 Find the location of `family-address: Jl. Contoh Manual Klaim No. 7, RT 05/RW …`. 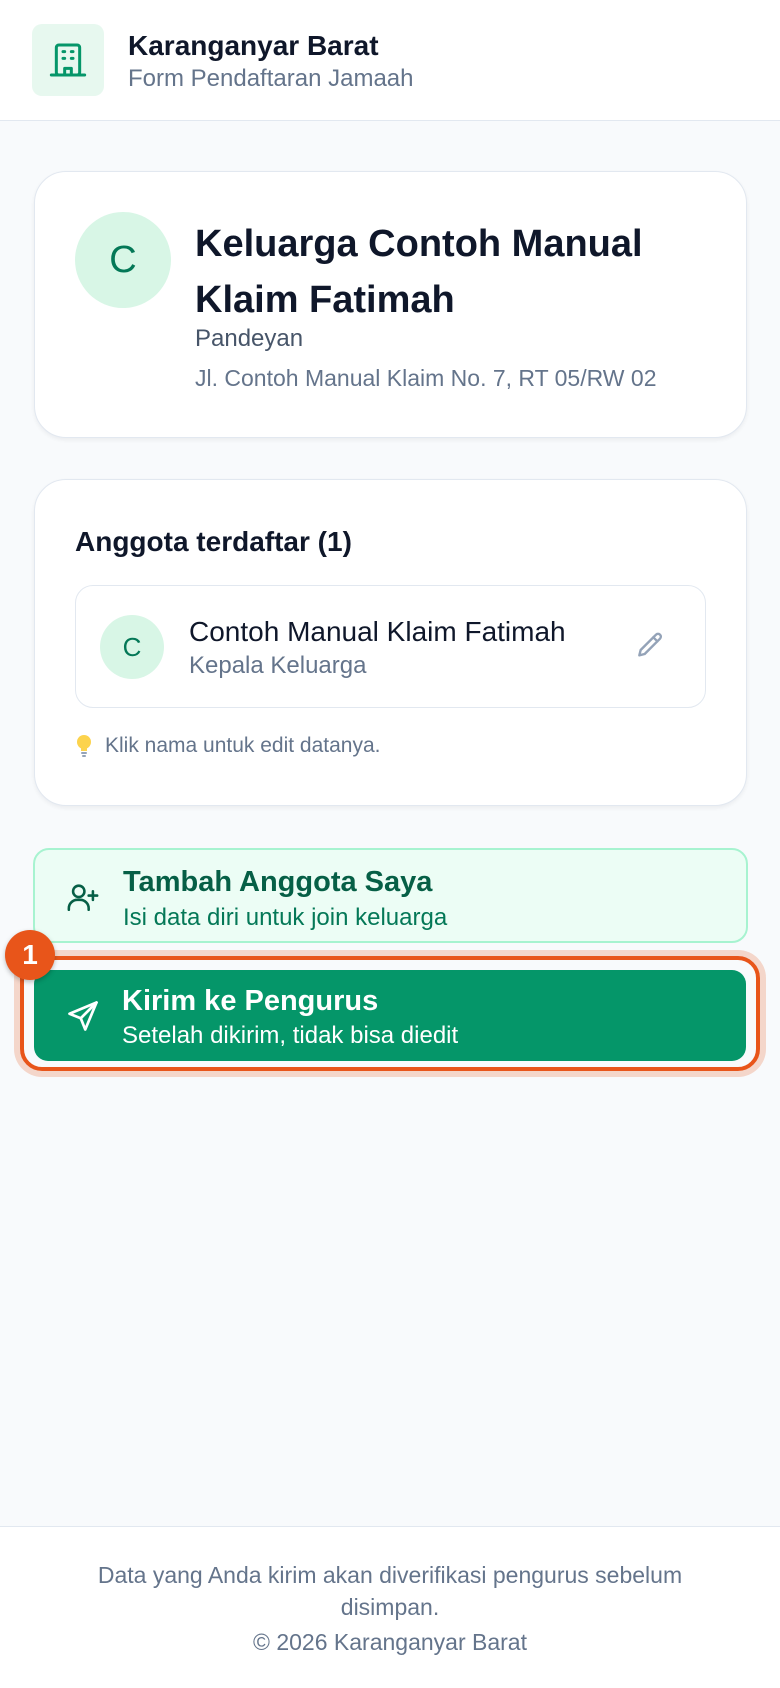

family-address: Jl. Contoh Manual Klaim No. 7, RT 05/RW … is located at coordinates (426, 378).